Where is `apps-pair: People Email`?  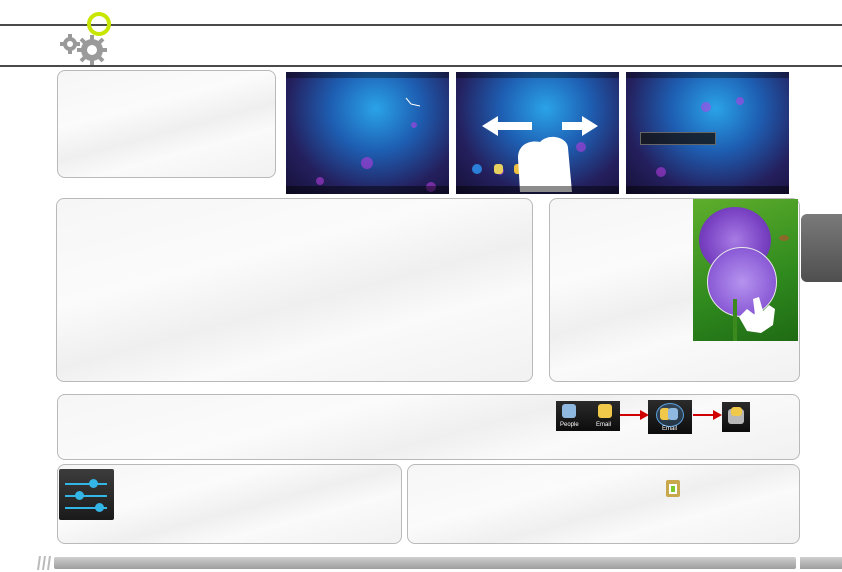
apps-pair: People Email is located at coordinates (588, 416).